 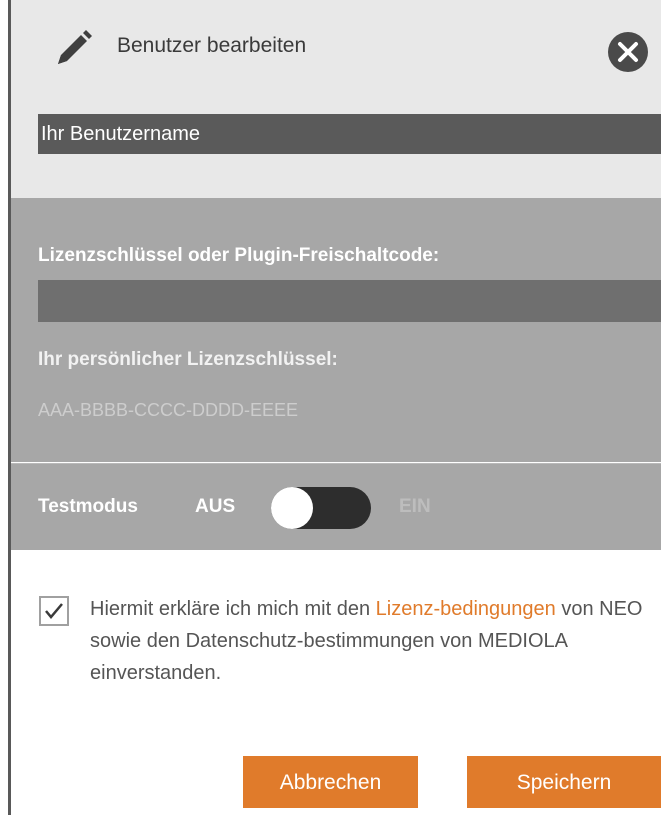 What do you see at coordinates (349, 134) in the screenshot?
I see `username-field: Ihr Benutzername` at bounding box center [349, 134].